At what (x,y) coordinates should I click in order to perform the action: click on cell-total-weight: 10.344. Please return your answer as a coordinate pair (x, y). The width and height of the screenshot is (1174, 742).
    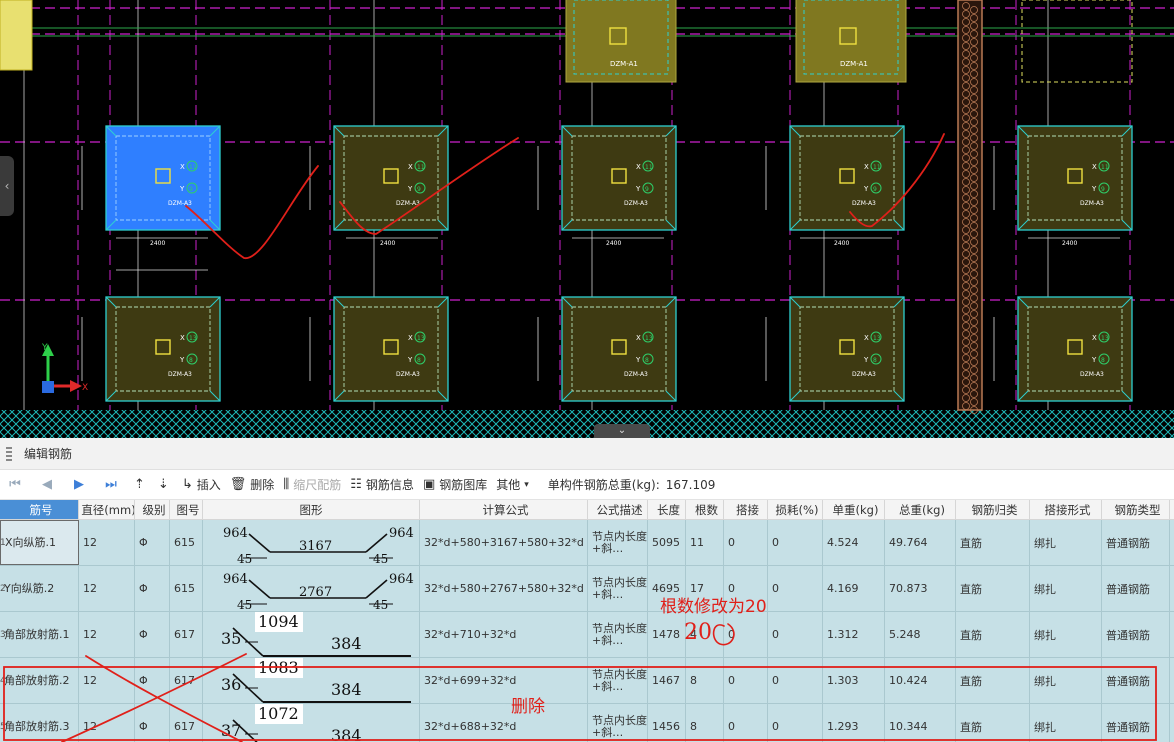
    Looking at the image, I should click on (920, 723).